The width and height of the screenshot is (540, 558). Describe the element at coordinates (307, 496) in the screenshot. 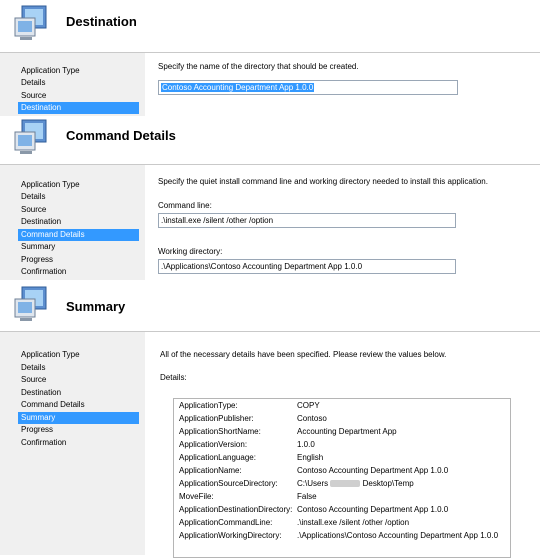

I see `detail-value: False` at that location.